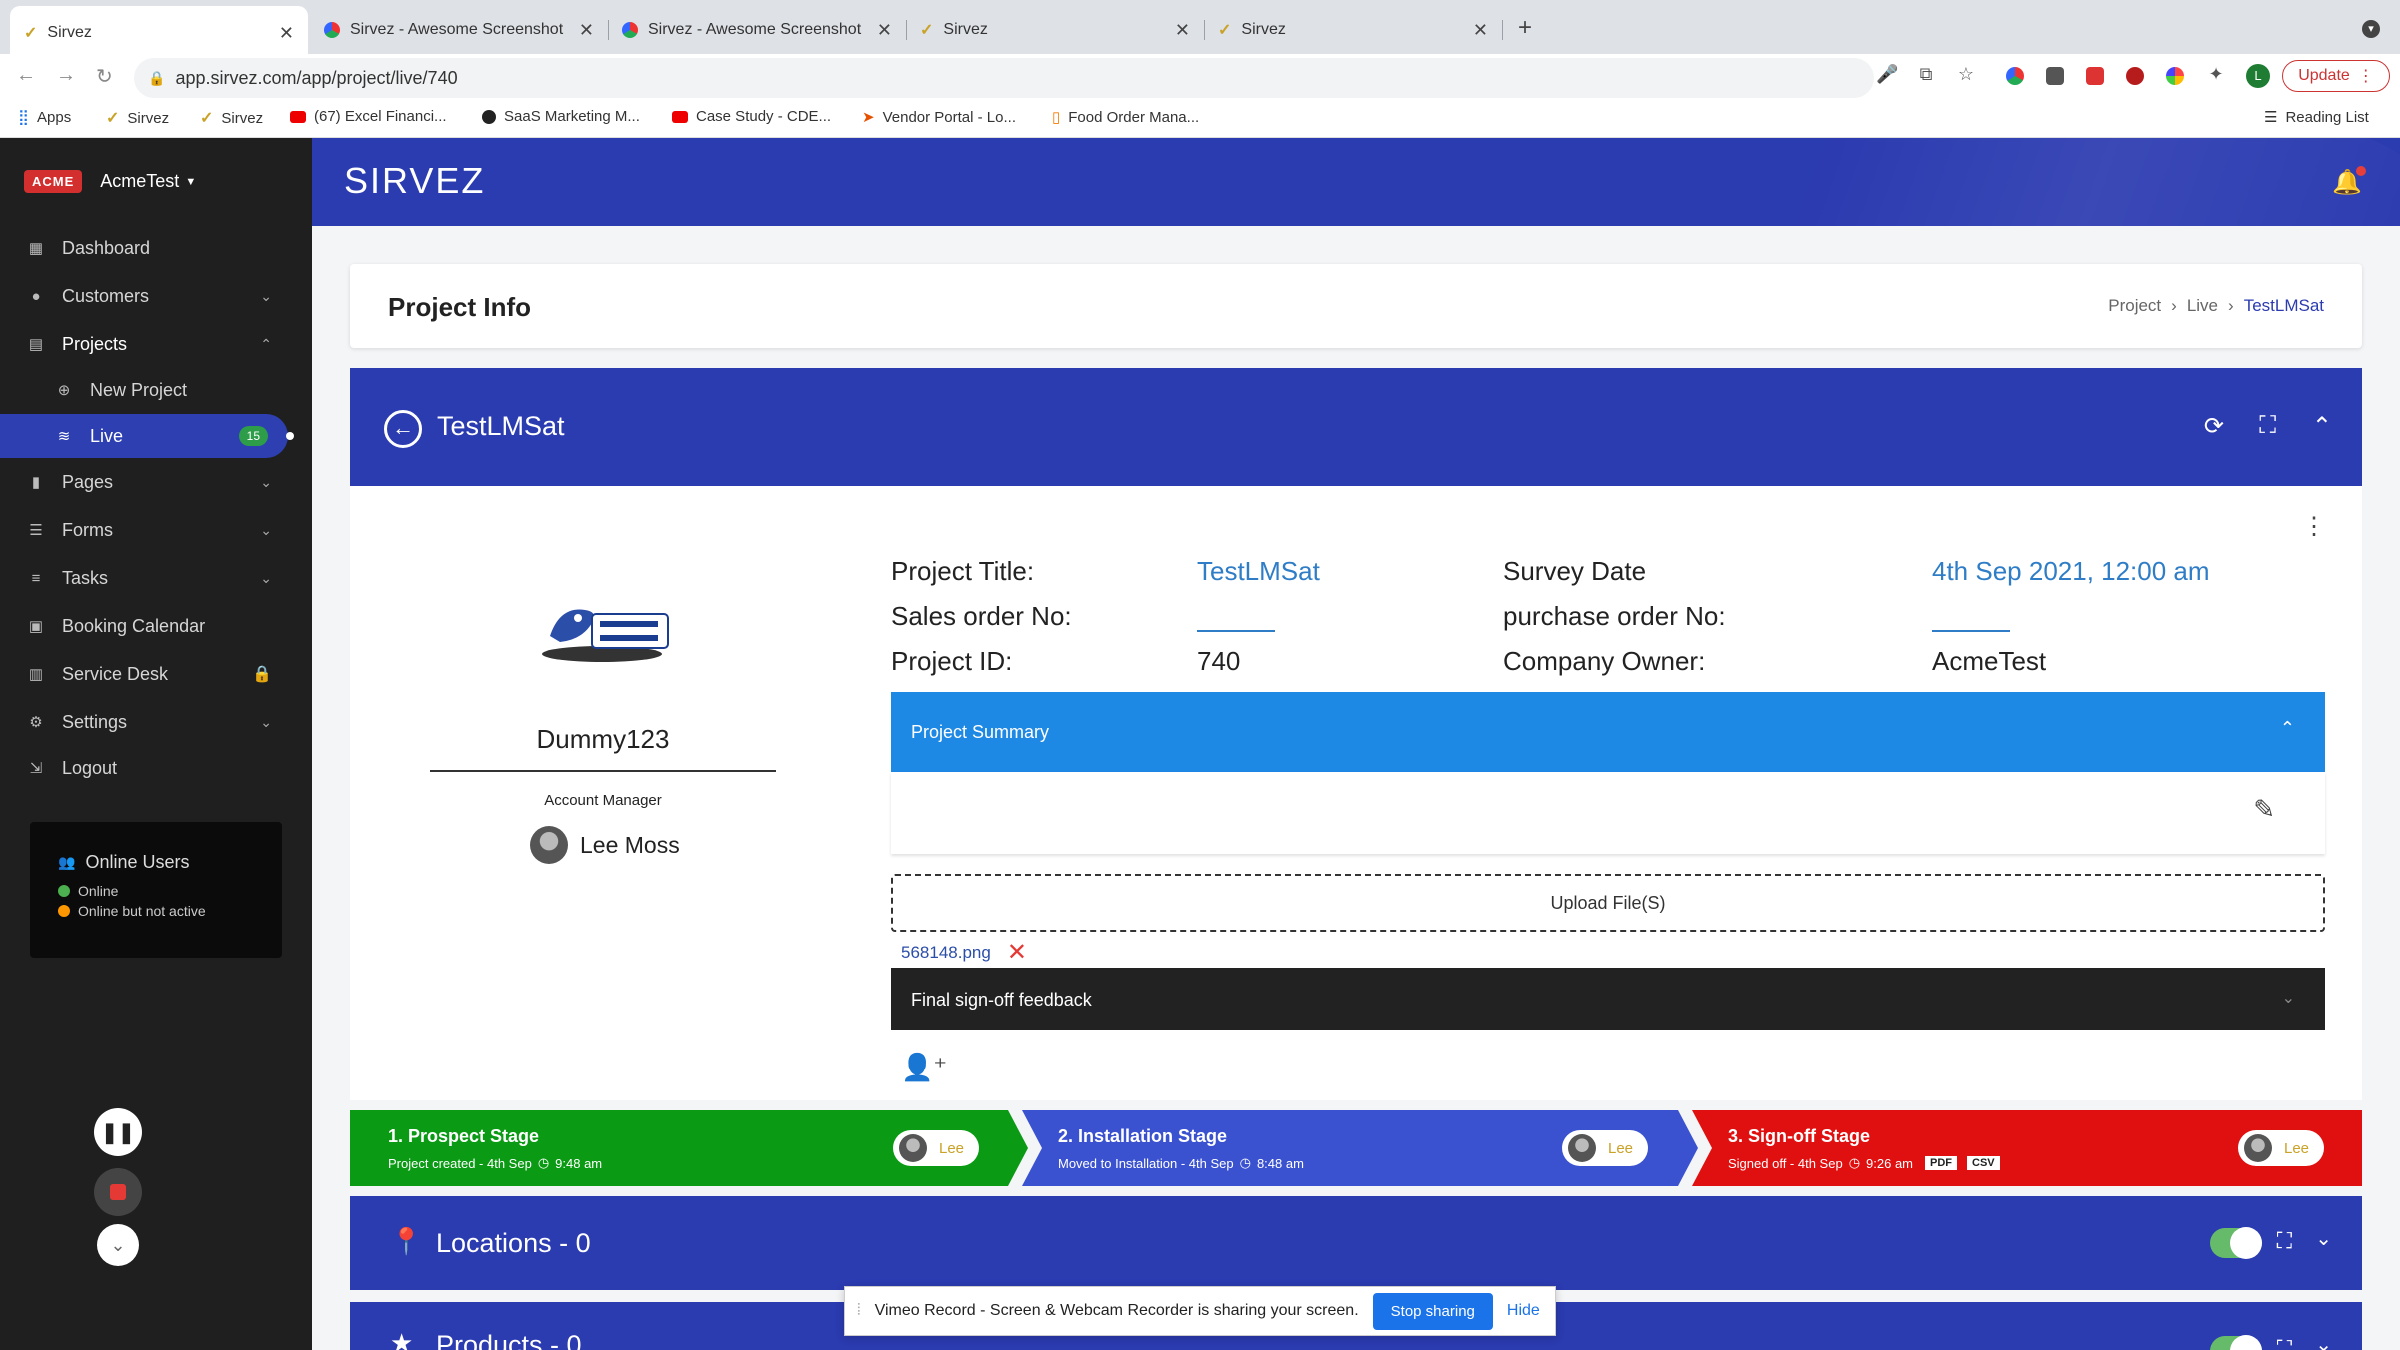 This screenshot has height=1350, width=2400. Describe the element at coordinates (2336, 76) in the screenshot. I see `update-button: Update ⋮` at that location.